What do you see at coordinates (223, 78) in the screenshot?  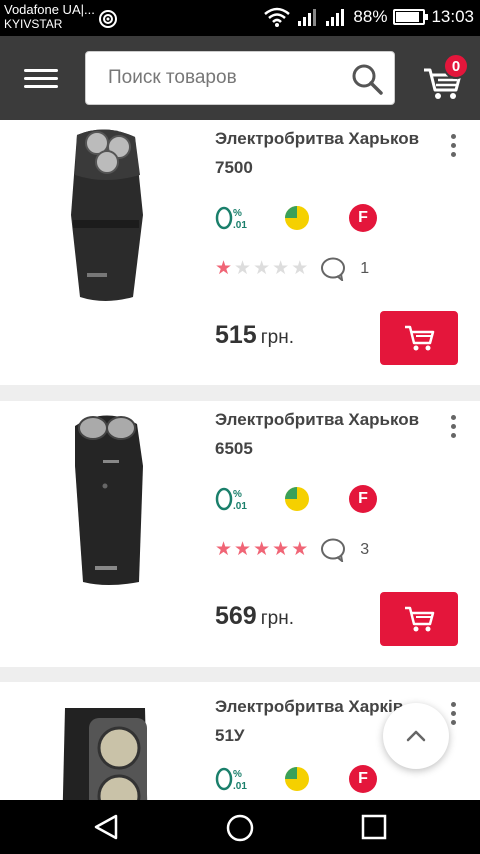 I see `search-input` at bounding box center [223, 78].